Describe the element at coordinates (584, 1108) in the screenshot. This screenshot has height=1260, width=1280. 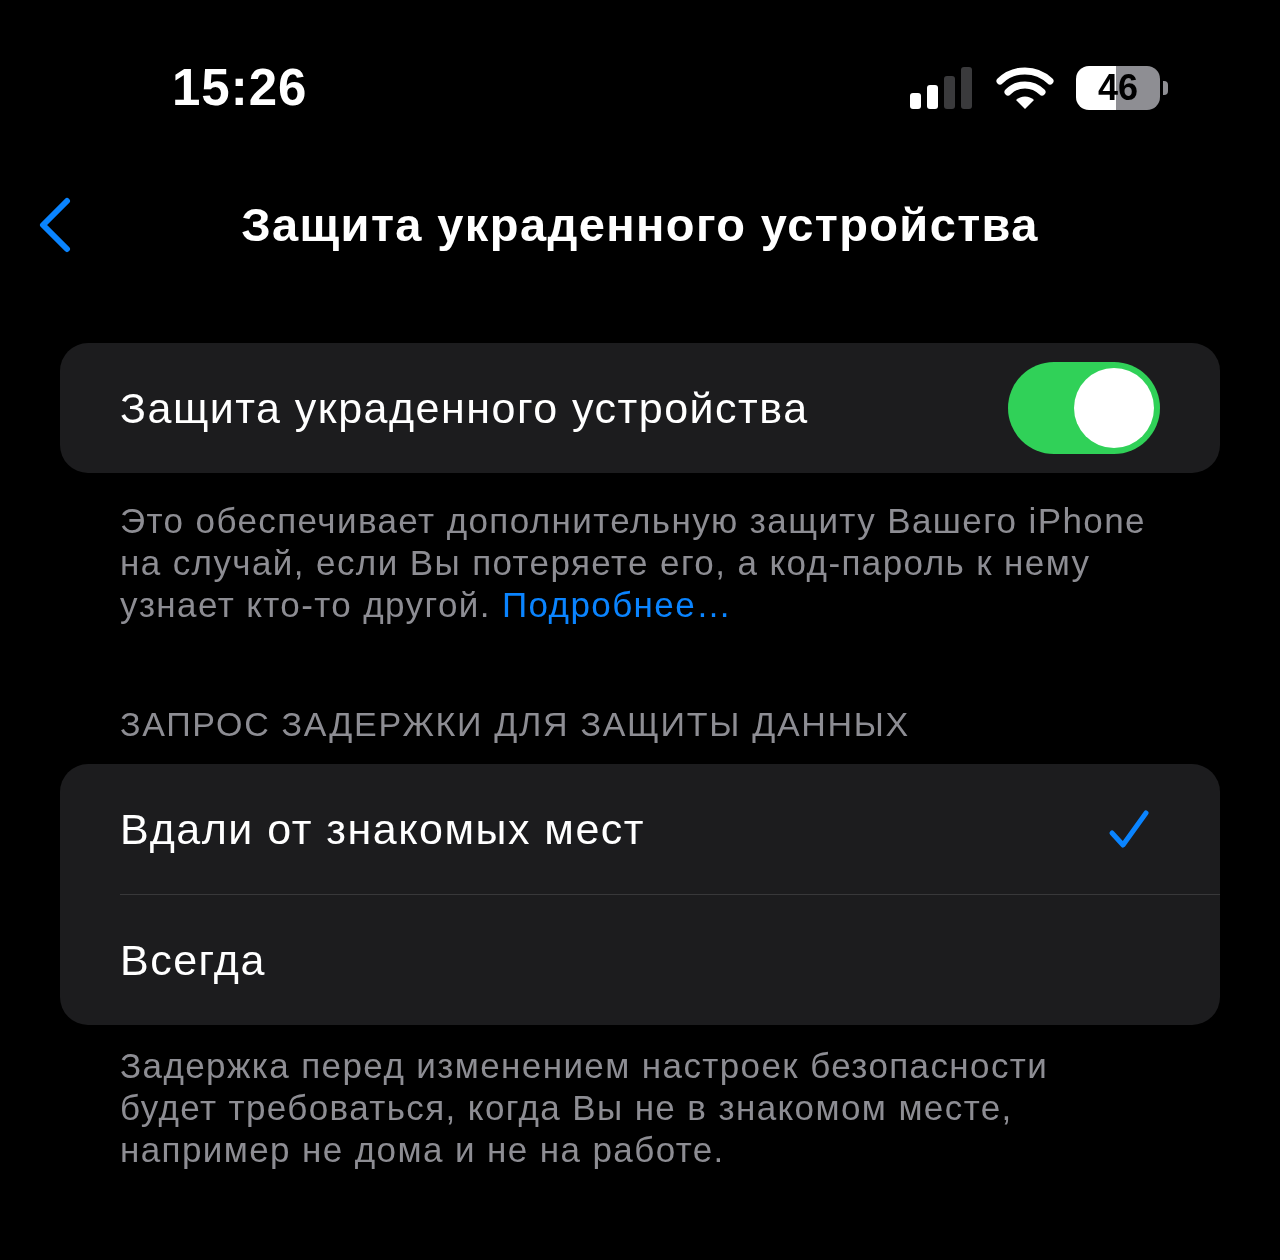
I see `footer-text: Задержка перед изменением настроек безопасности будет требоваться, когда Вы не в знакомом месте, например не дома и не на работе.` at that location.